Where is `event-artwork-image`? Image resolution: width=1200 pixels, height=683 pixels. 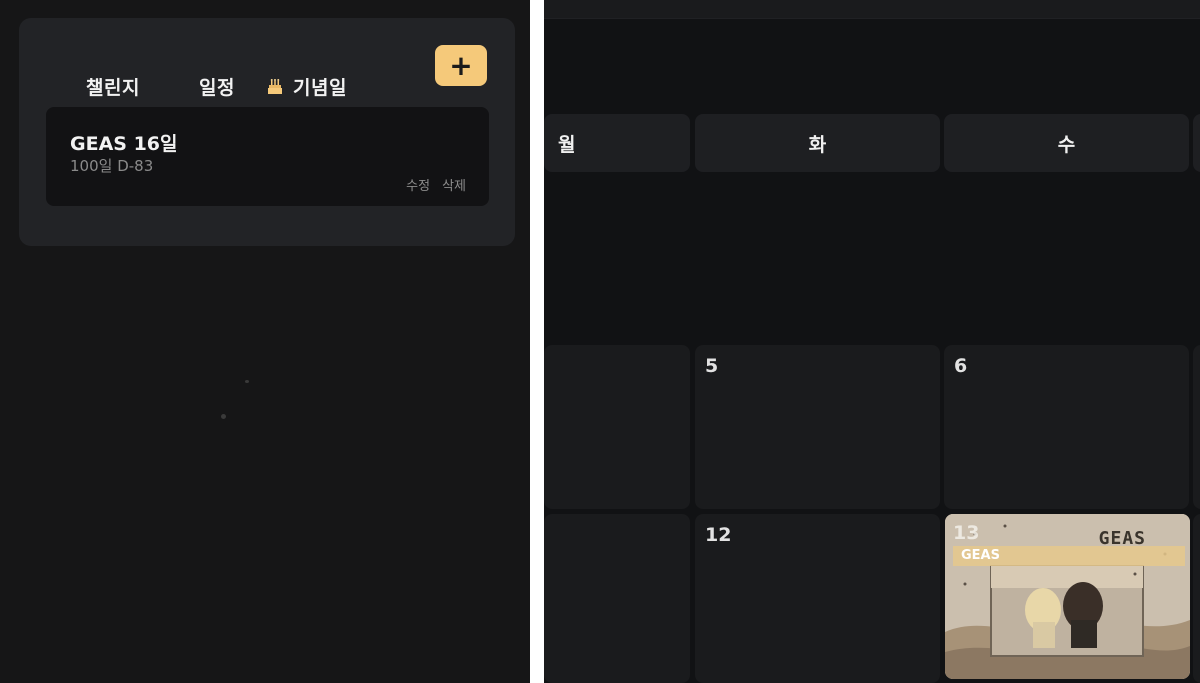
event-artwork-image is located at coordinates (1067, 596).